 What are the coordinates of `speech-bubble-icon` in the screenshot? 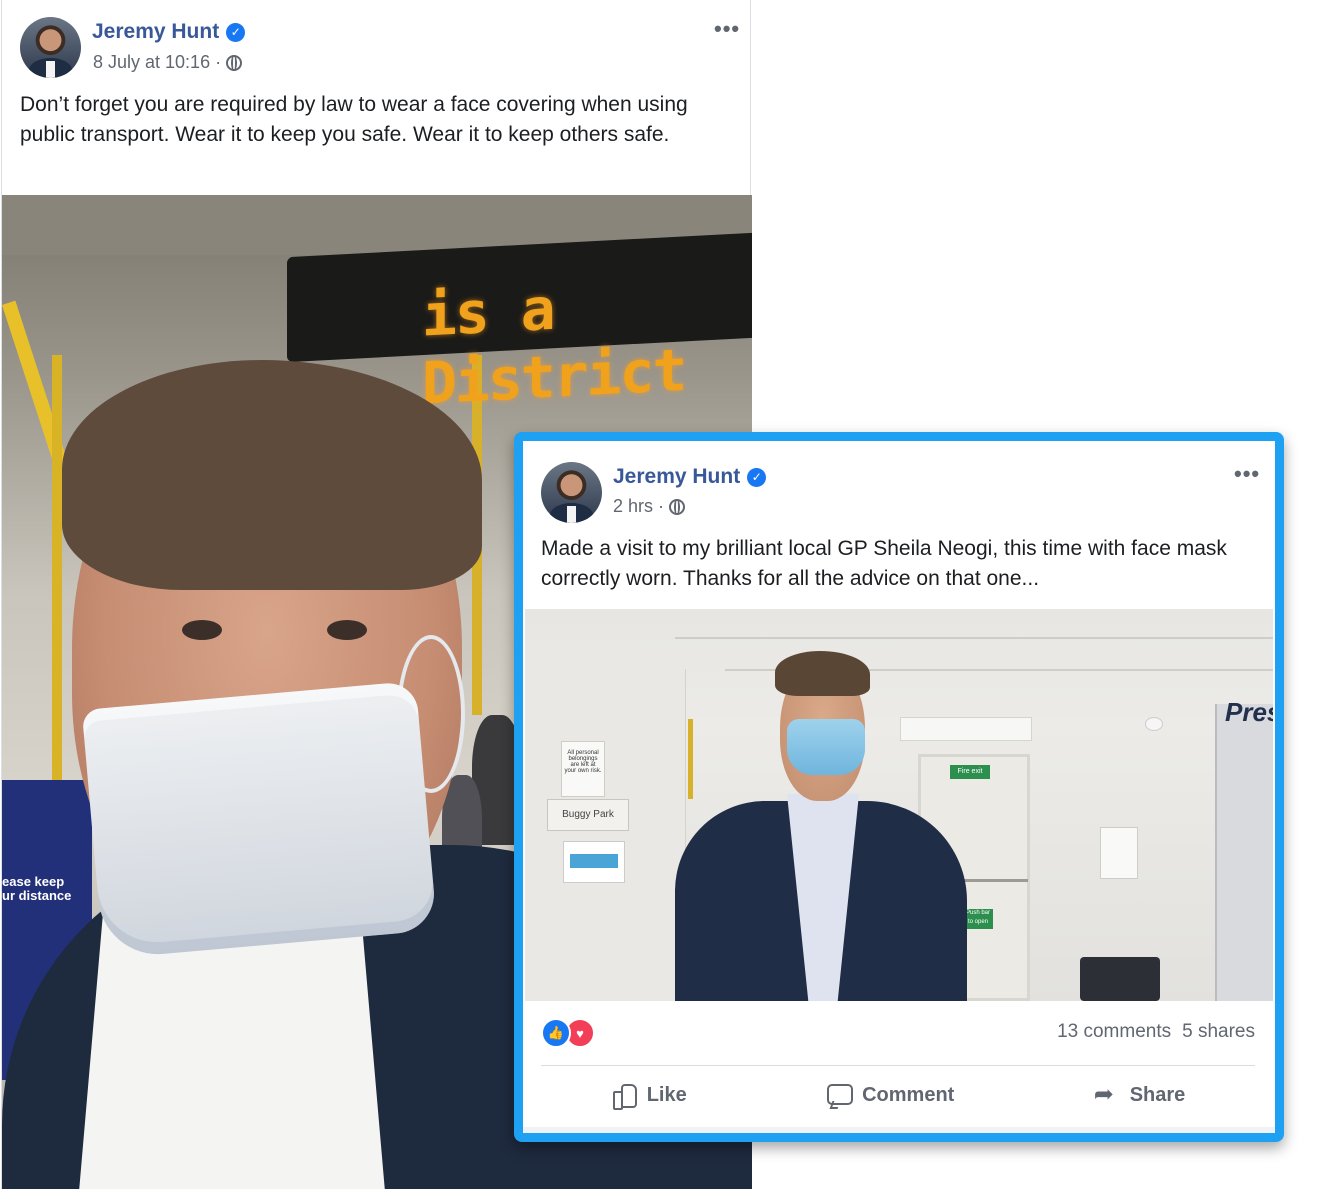 It's located at (840, 1095).